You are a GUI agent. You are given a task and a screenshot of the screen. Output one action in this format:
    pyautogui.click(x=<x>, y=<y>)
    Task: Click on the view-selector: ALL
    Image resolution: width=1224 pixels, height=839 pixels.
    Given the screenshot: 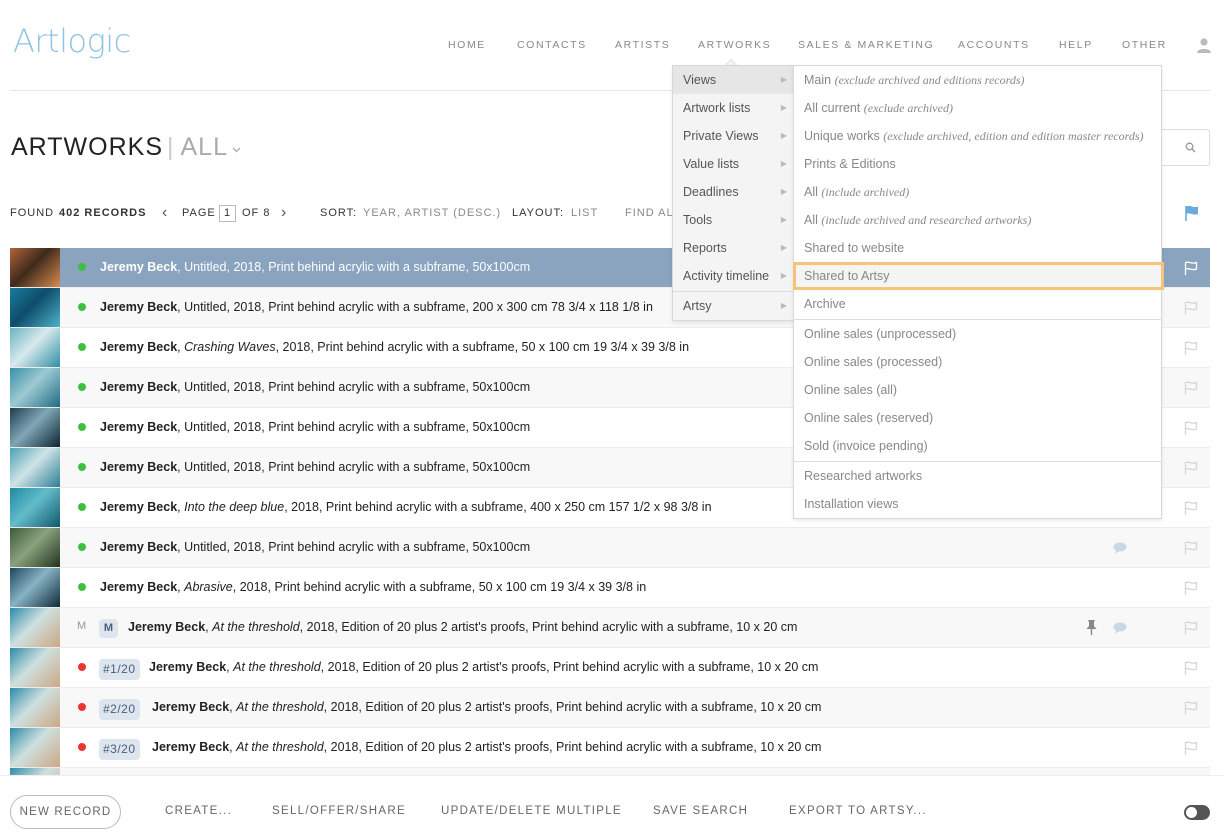 What is the action you would take?
    pyautogui.click(x=204, y=147)
    